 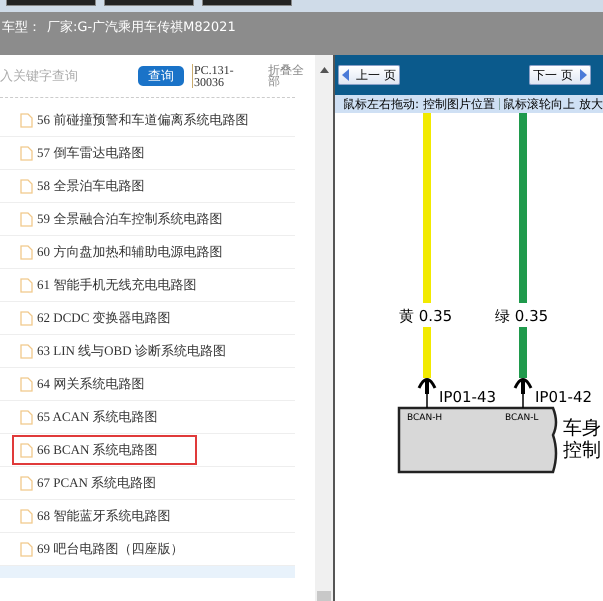 I want to click on scroll-thumb, so click(x=324, y=596).